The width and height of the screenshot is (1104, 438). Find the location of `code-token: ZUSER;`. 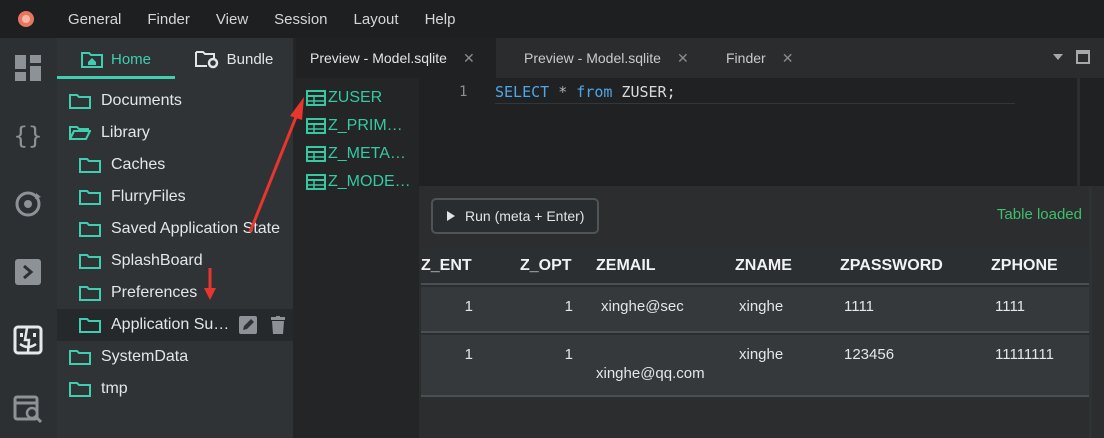

code-token: ZUSER; is located at coordinates (644, 92).